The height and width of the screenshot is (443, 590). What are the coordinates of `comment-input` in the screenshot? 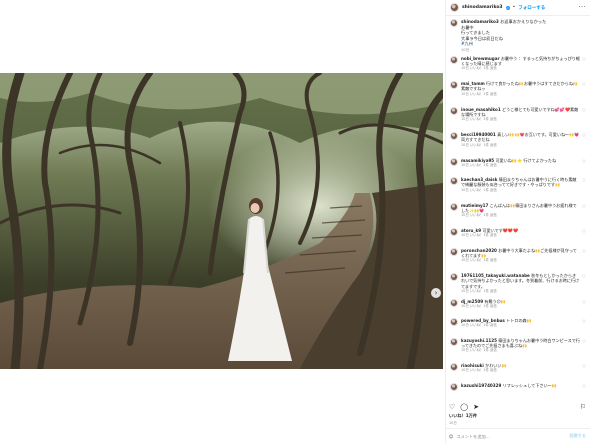 It's located at (511, 436).